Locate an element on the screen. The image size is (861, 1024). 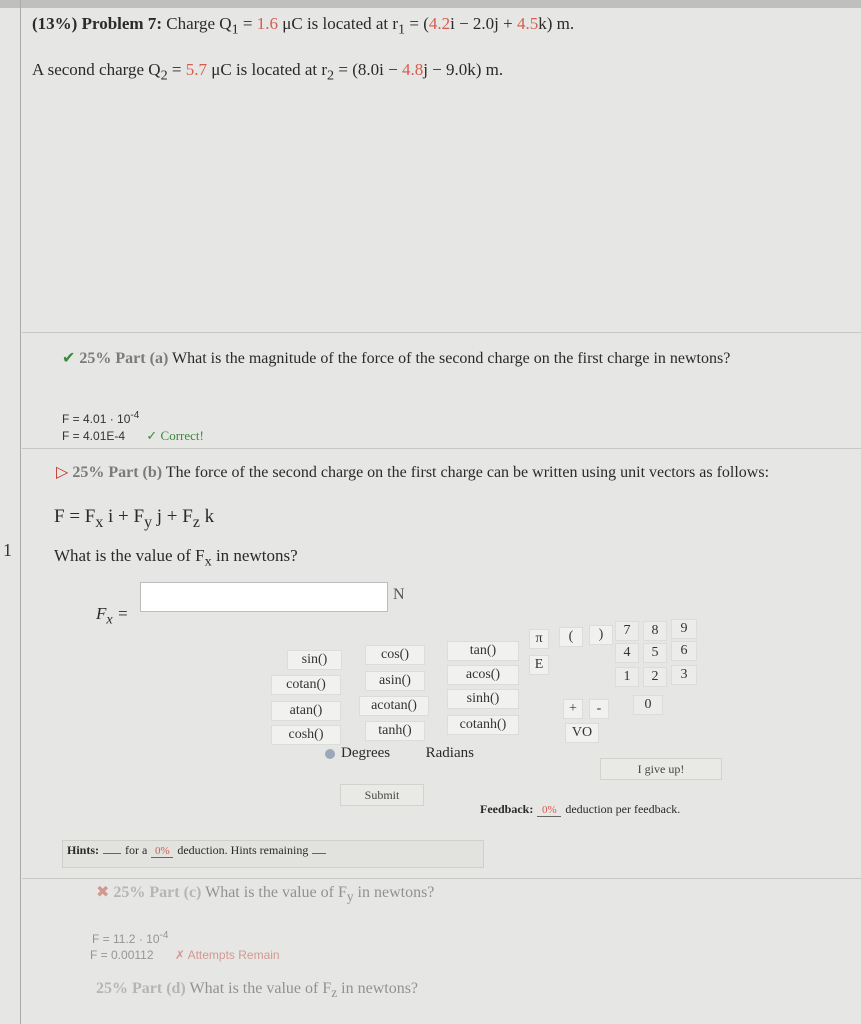
key-7: 7 is located at coordinates (627, 631).